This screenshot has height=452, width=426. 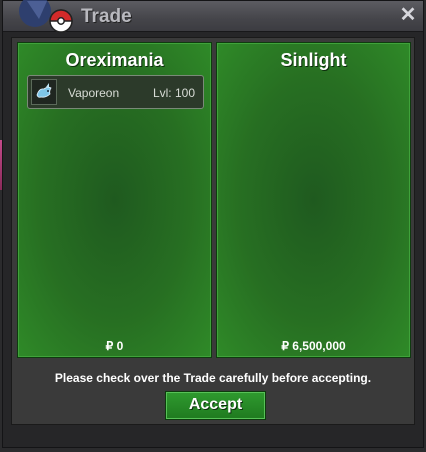 I want to click on close-icon: ✕, so click(x=408, y=15).